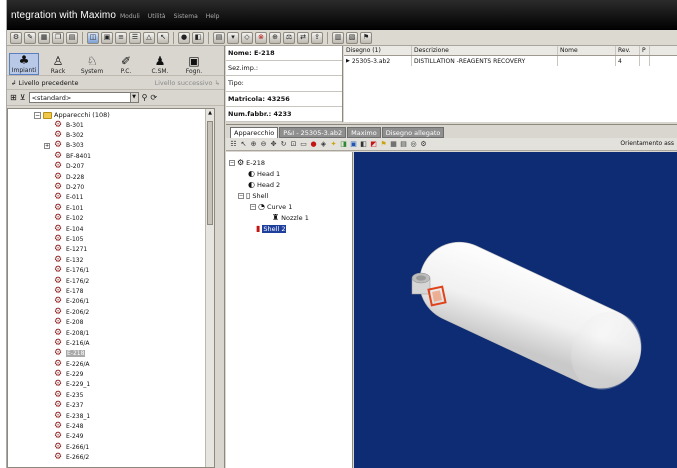  What do you see at coordinates (210, 173) in the screenshot?
I see `scrollbar-thumb` at bounding box center [210, 173].